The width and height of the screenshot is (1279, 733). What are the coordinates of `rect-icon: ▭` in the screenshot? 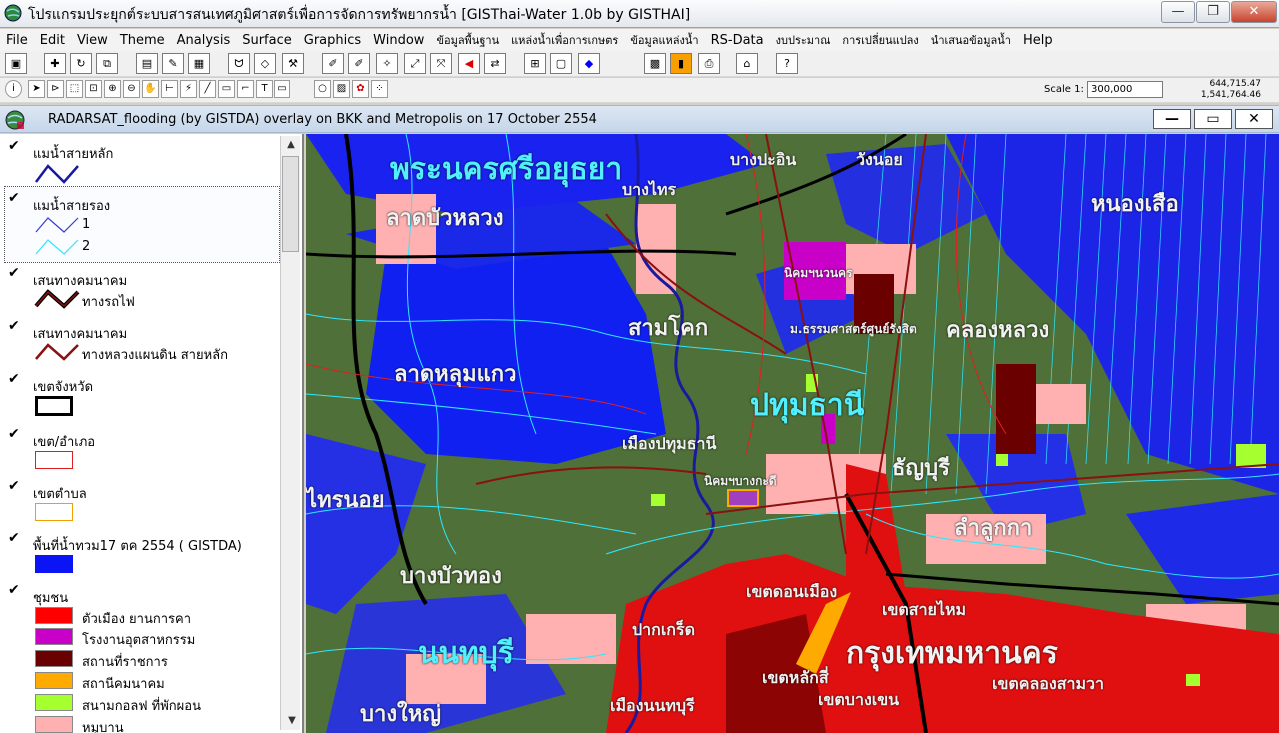 It's located at (282, 89).